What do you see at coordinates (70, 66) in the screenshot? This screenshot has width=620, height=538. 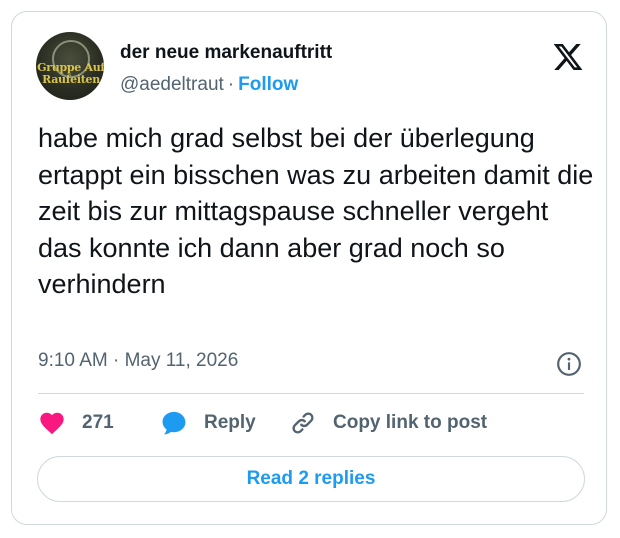 I see `avatar: Gruppe Auf Raufeiten` at bounding box center [70, 66].